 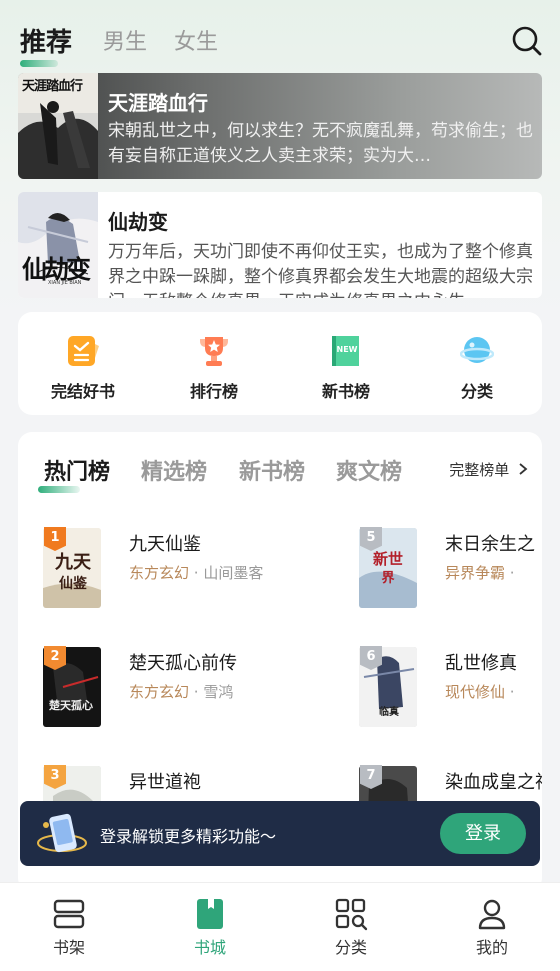 I want to click on nav-profile: 我的, so click(x=492, y=927).